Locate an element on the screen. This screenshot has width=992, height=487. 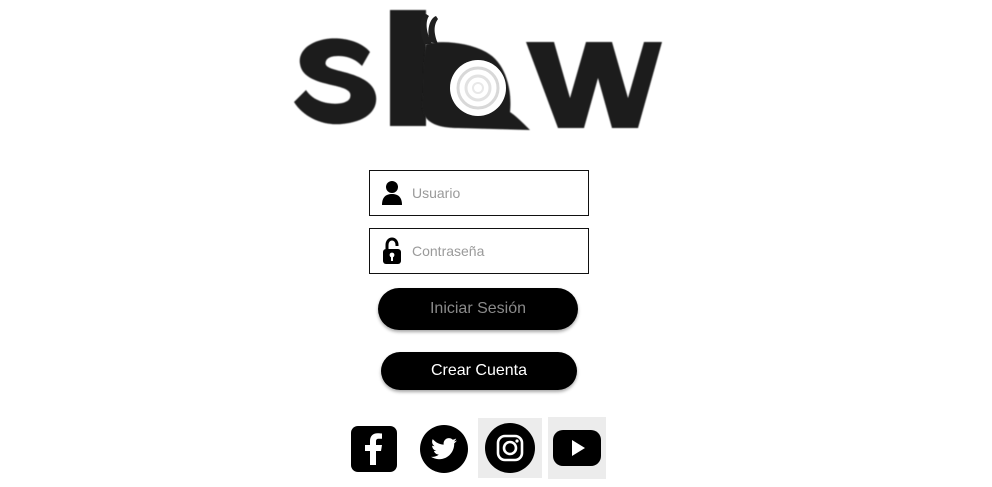
username-input is located at coordinates (492, 193).